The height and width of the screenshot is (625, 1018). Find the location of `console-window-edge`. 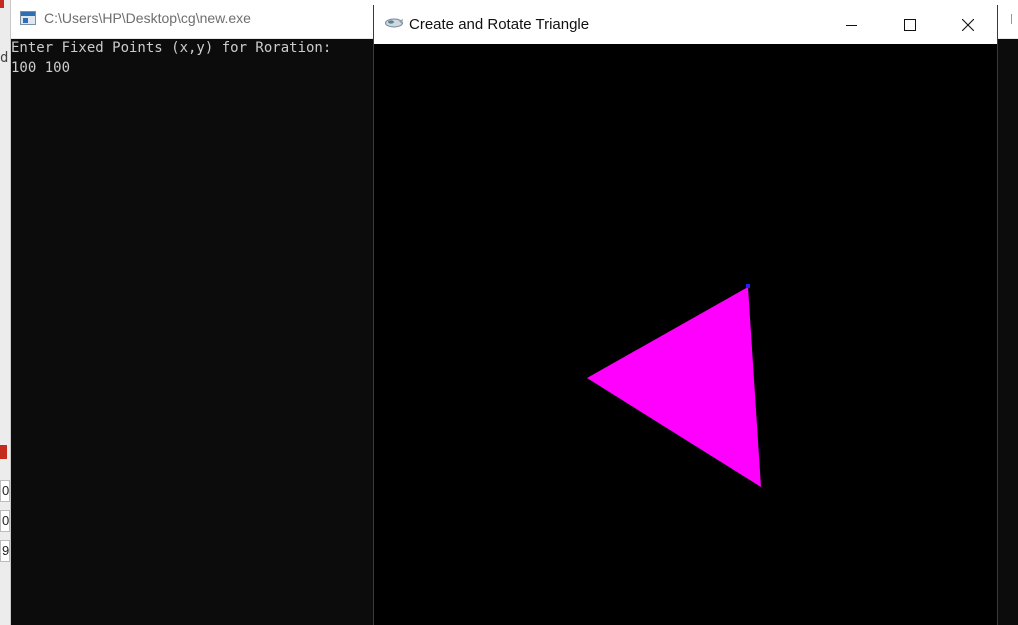

console-window-edge is located at coordinates (1008, 312).